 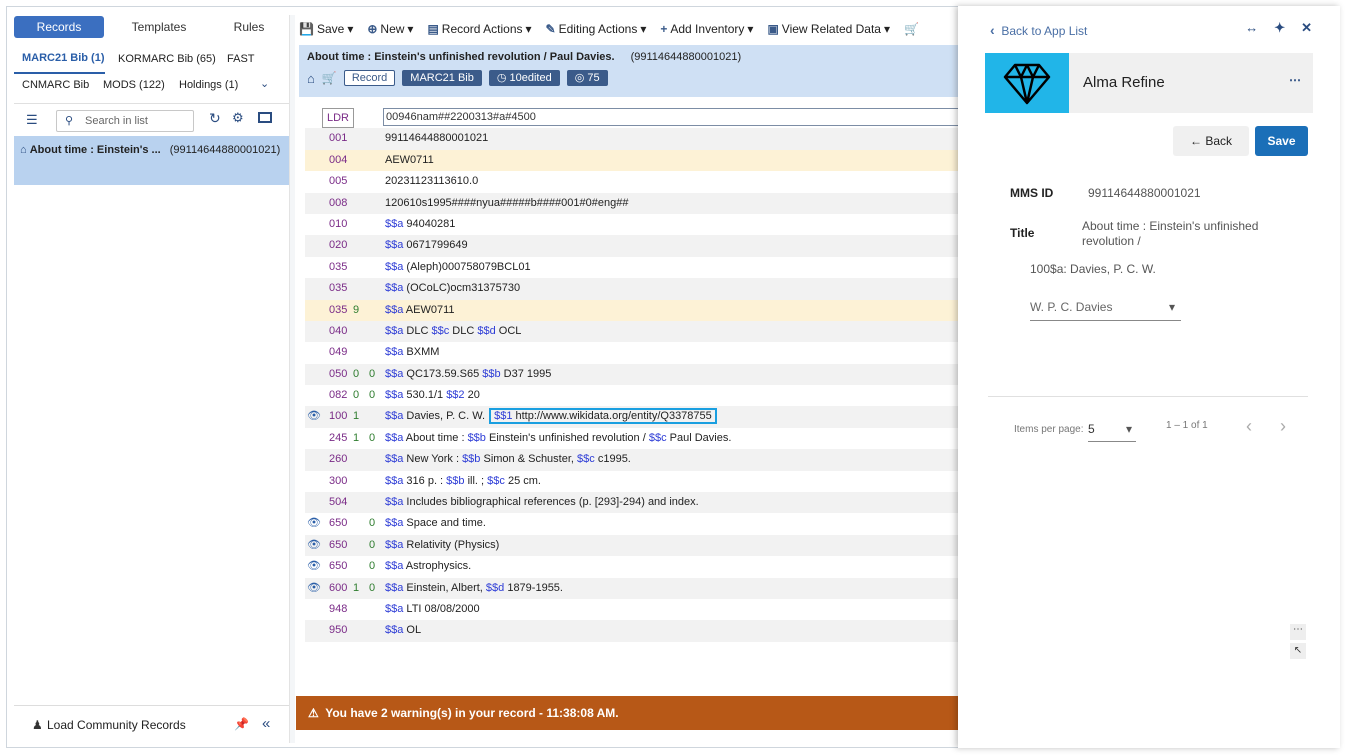 What do you see at coordinates (55, 85) in the screenshot?
I see `format-tab-cnmarc: CNMARC Bib` at bounding box center [55, 85].